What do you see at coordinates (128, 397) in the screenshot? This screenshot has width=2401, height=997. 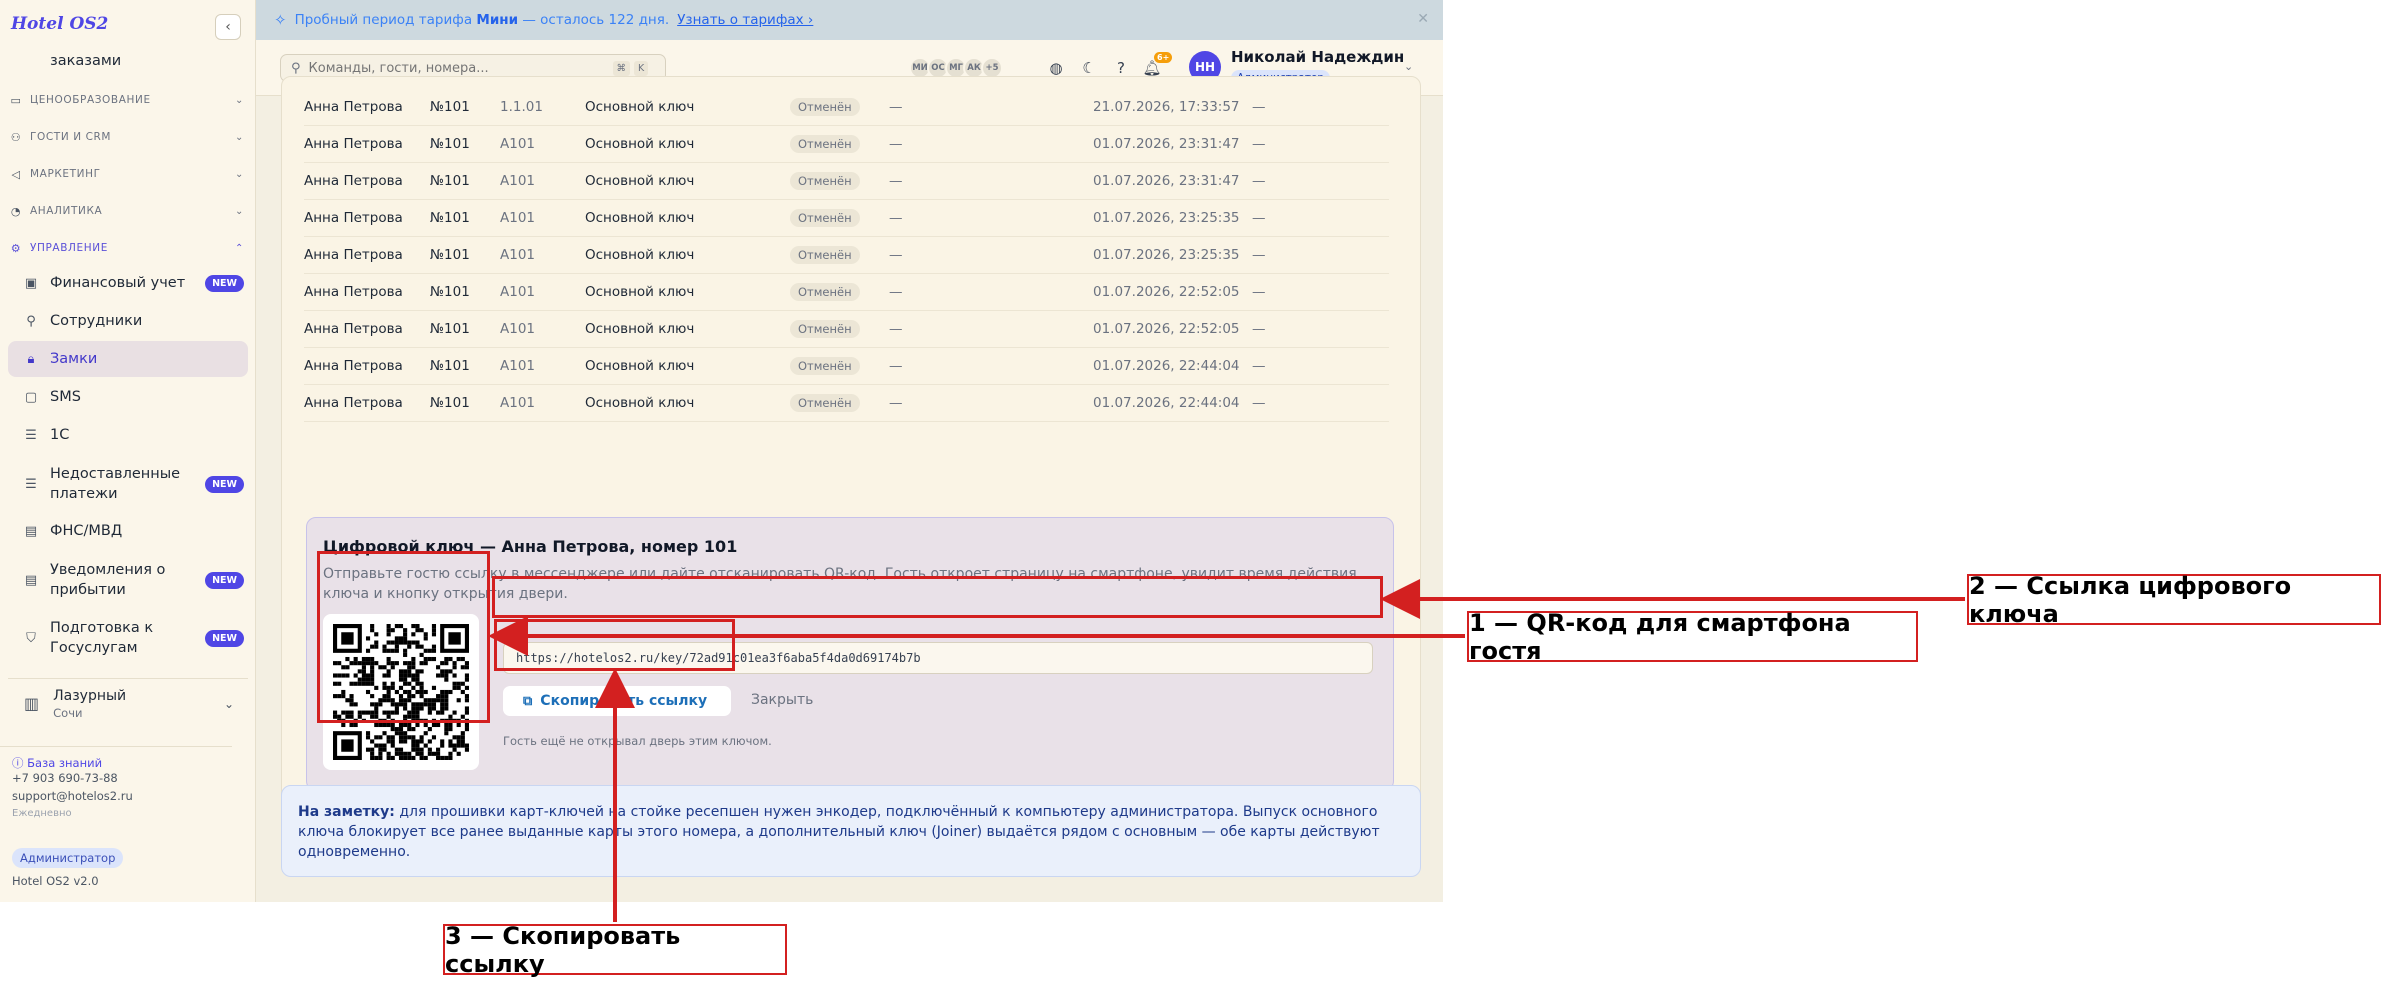 I see `sidebar-item-sms: ▢ SMS` at bounding box center [128, 397].